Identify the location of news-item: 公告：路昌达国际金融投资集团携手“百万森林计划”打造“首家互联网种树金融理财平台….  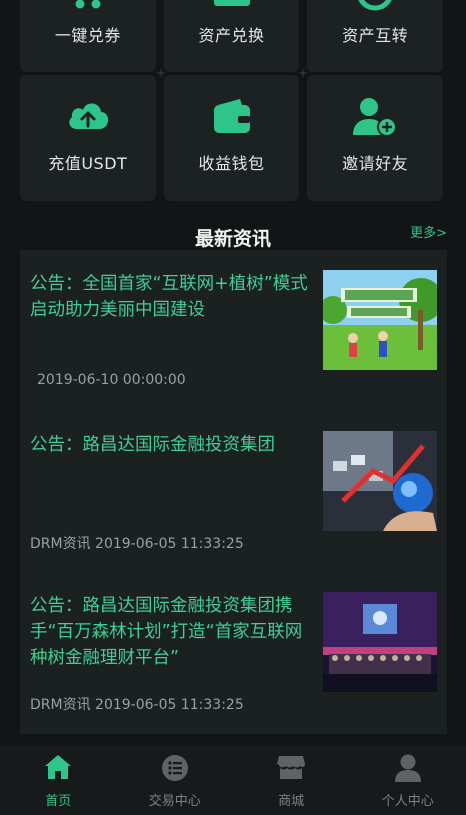
(233, 654).